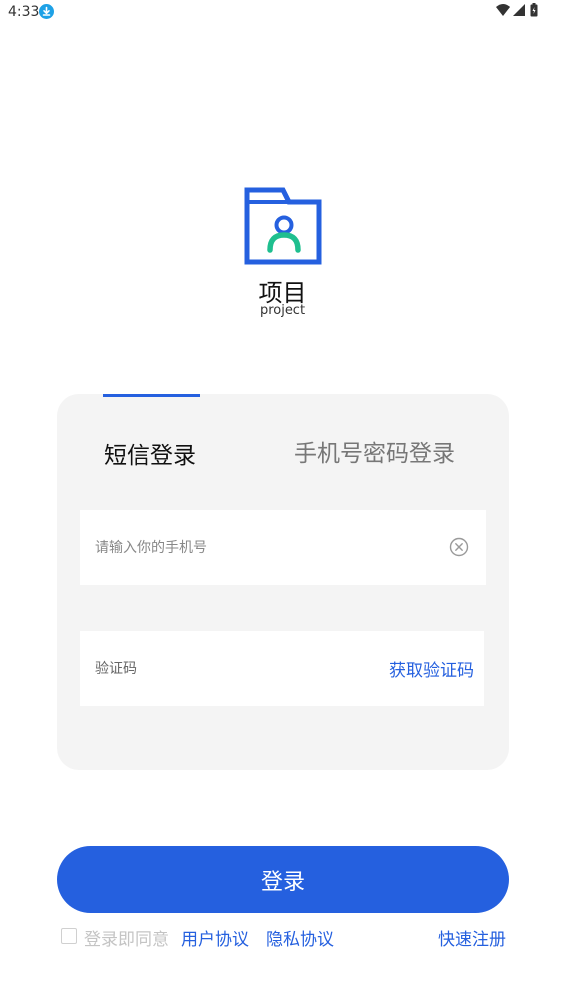  I want to click on signal-icon, so click(519, 10).